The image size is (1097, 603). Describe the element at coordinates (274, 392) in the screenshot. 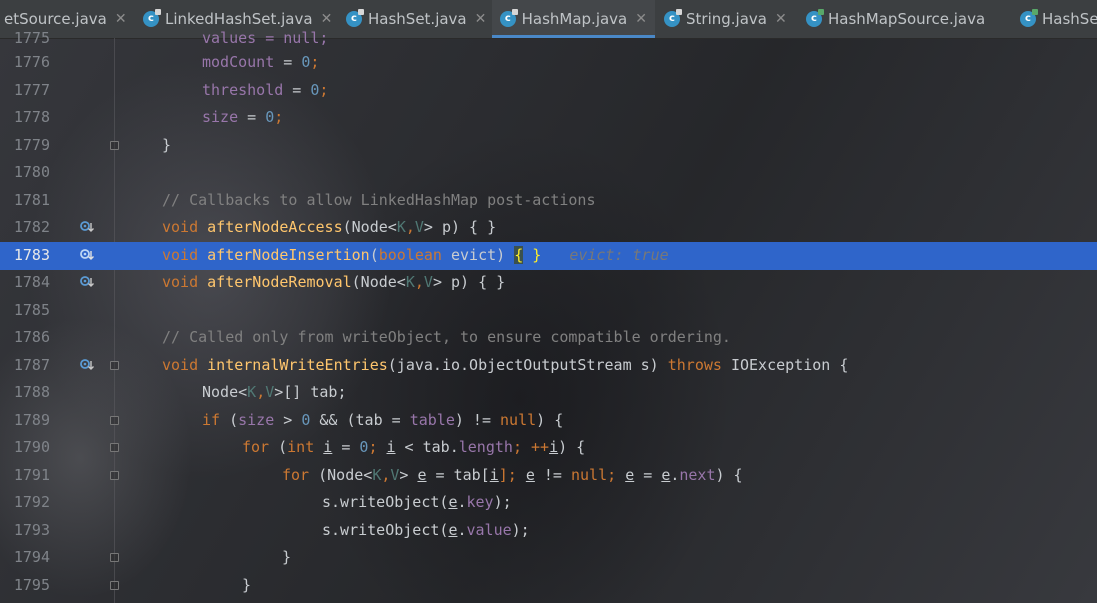

I see `code-text: Node<K,V>[] tab;` at that location.